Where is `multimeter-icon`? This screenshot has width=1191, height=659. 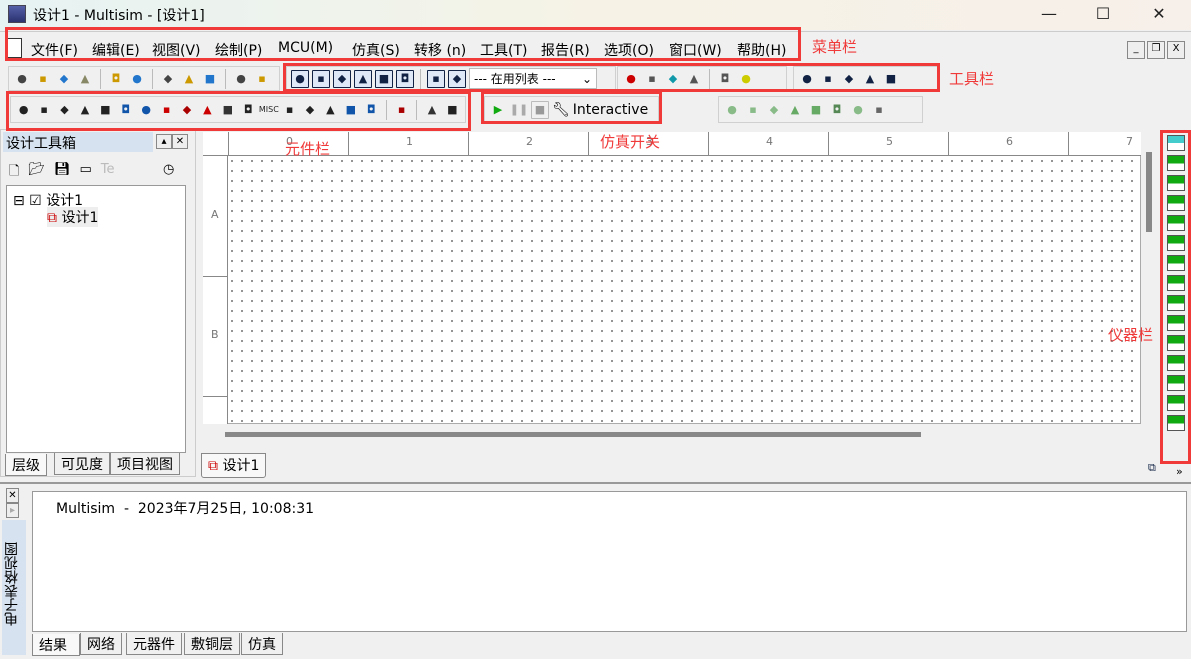 multimeter-icon is located at coordinates (1176, 143).